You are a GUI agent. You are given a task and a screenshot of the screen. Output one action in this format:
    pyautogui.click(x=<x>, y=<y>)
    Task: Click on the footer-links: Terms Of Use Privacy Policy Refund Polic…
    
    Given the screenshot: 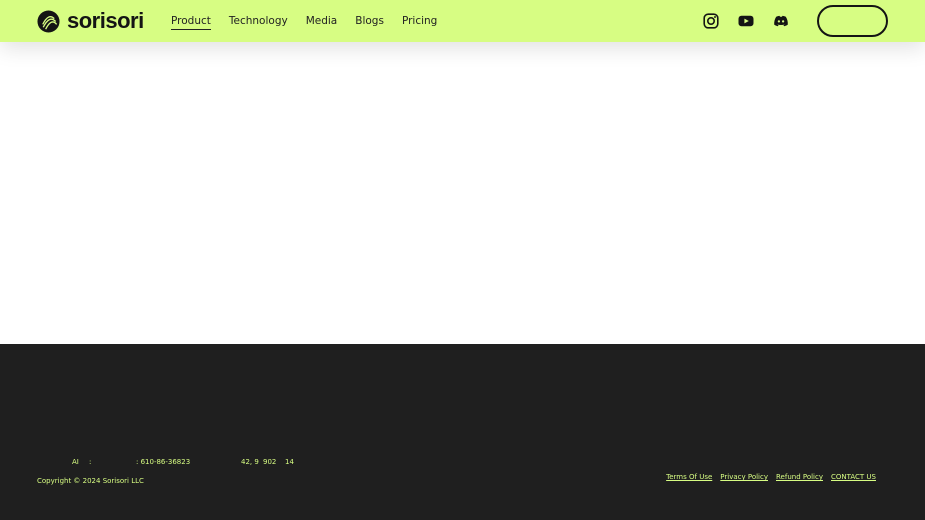 What is the action you would take?
    pyautogui.click(x=767, y=477)
    